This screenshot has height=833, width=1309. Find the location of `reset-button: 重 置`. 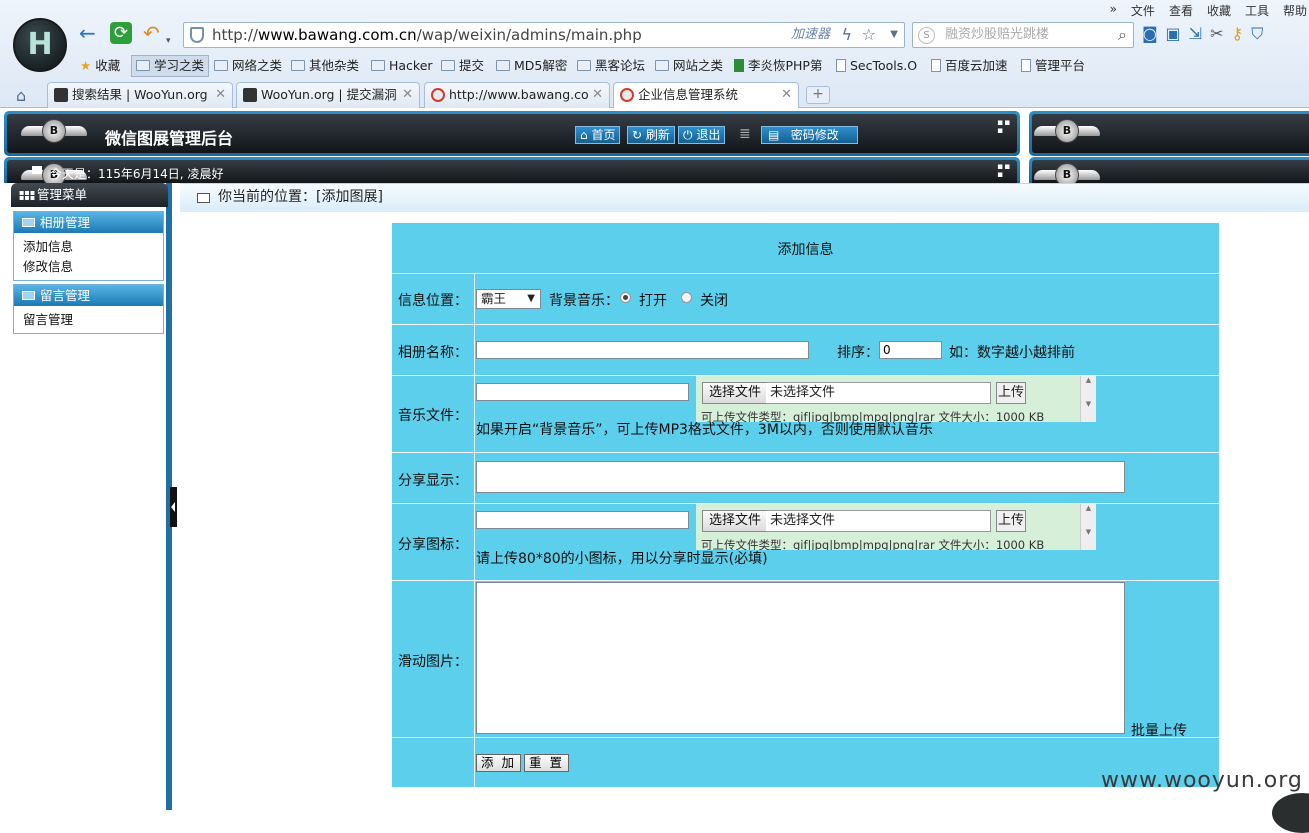

reset-button: 重 置 is located at coordinates (546, 763).